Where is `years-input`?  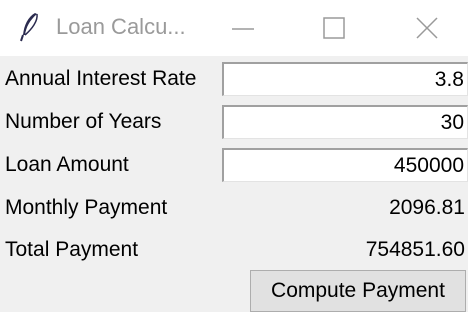
years-input is located at coordinates (345, 122).